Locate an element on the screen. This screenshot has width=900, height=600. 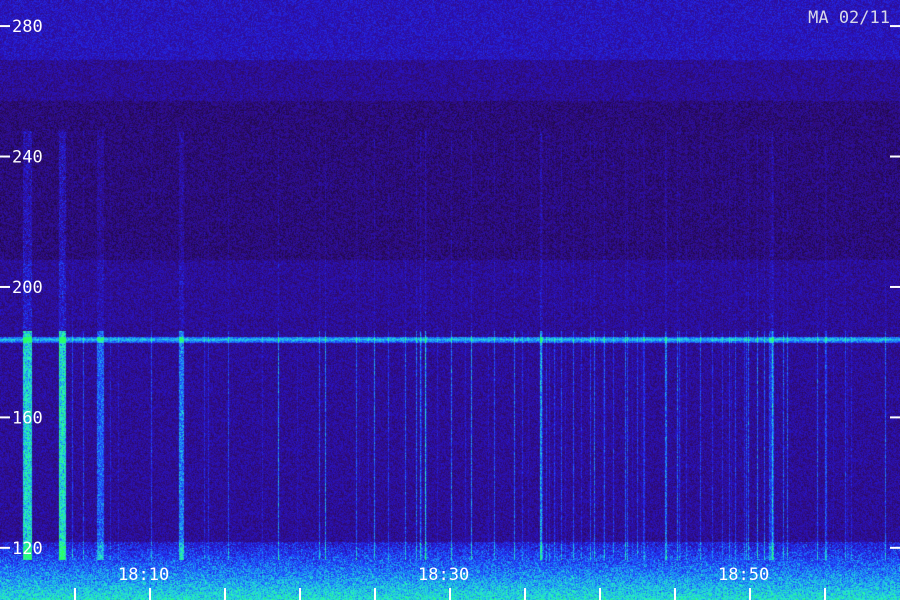
x-tick-label: 18:50 is located at coordinates (743, 575).